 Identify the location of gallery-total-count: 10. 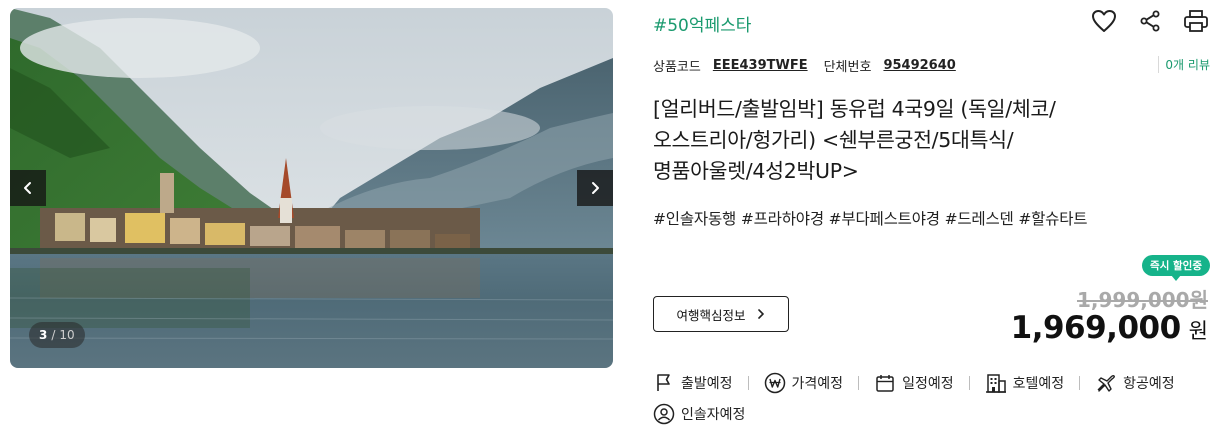
(67, 335).